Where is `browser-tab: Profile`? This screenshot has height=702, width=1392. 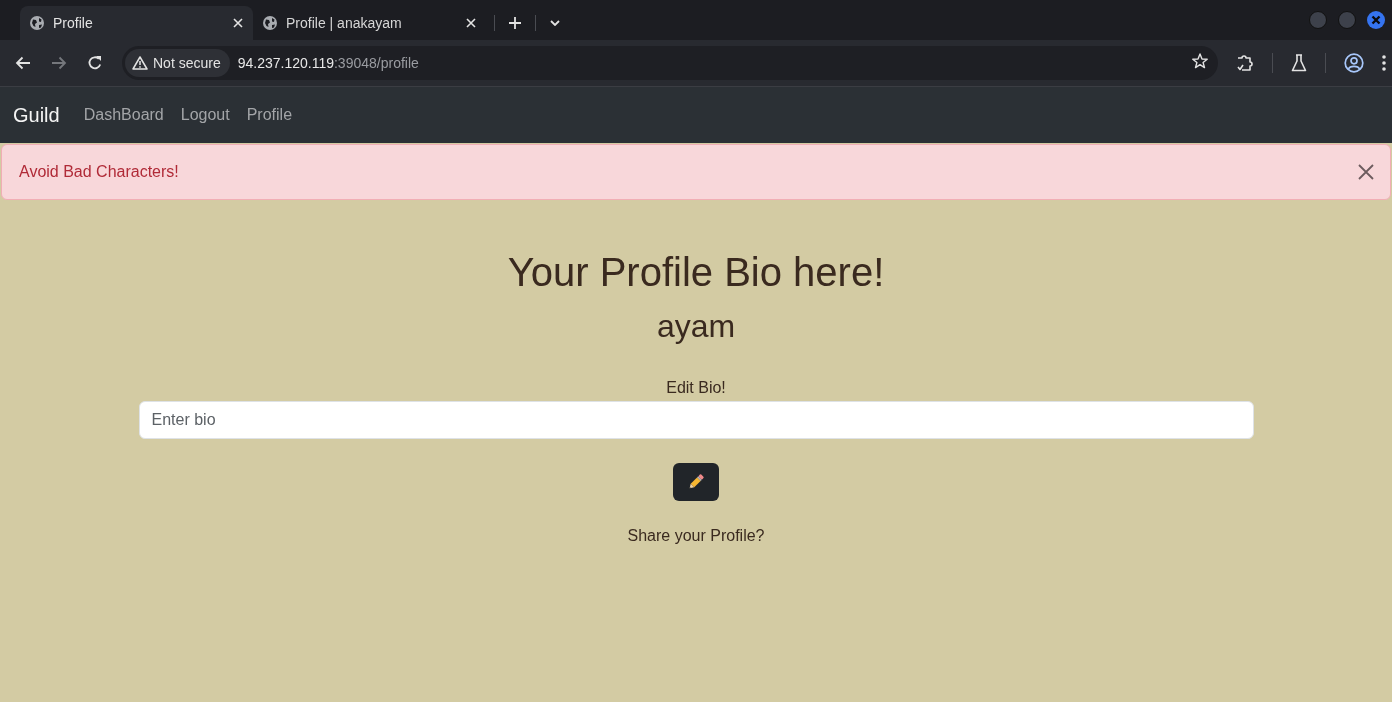
browser-tab: Profile is located at coordinates (136, 23).